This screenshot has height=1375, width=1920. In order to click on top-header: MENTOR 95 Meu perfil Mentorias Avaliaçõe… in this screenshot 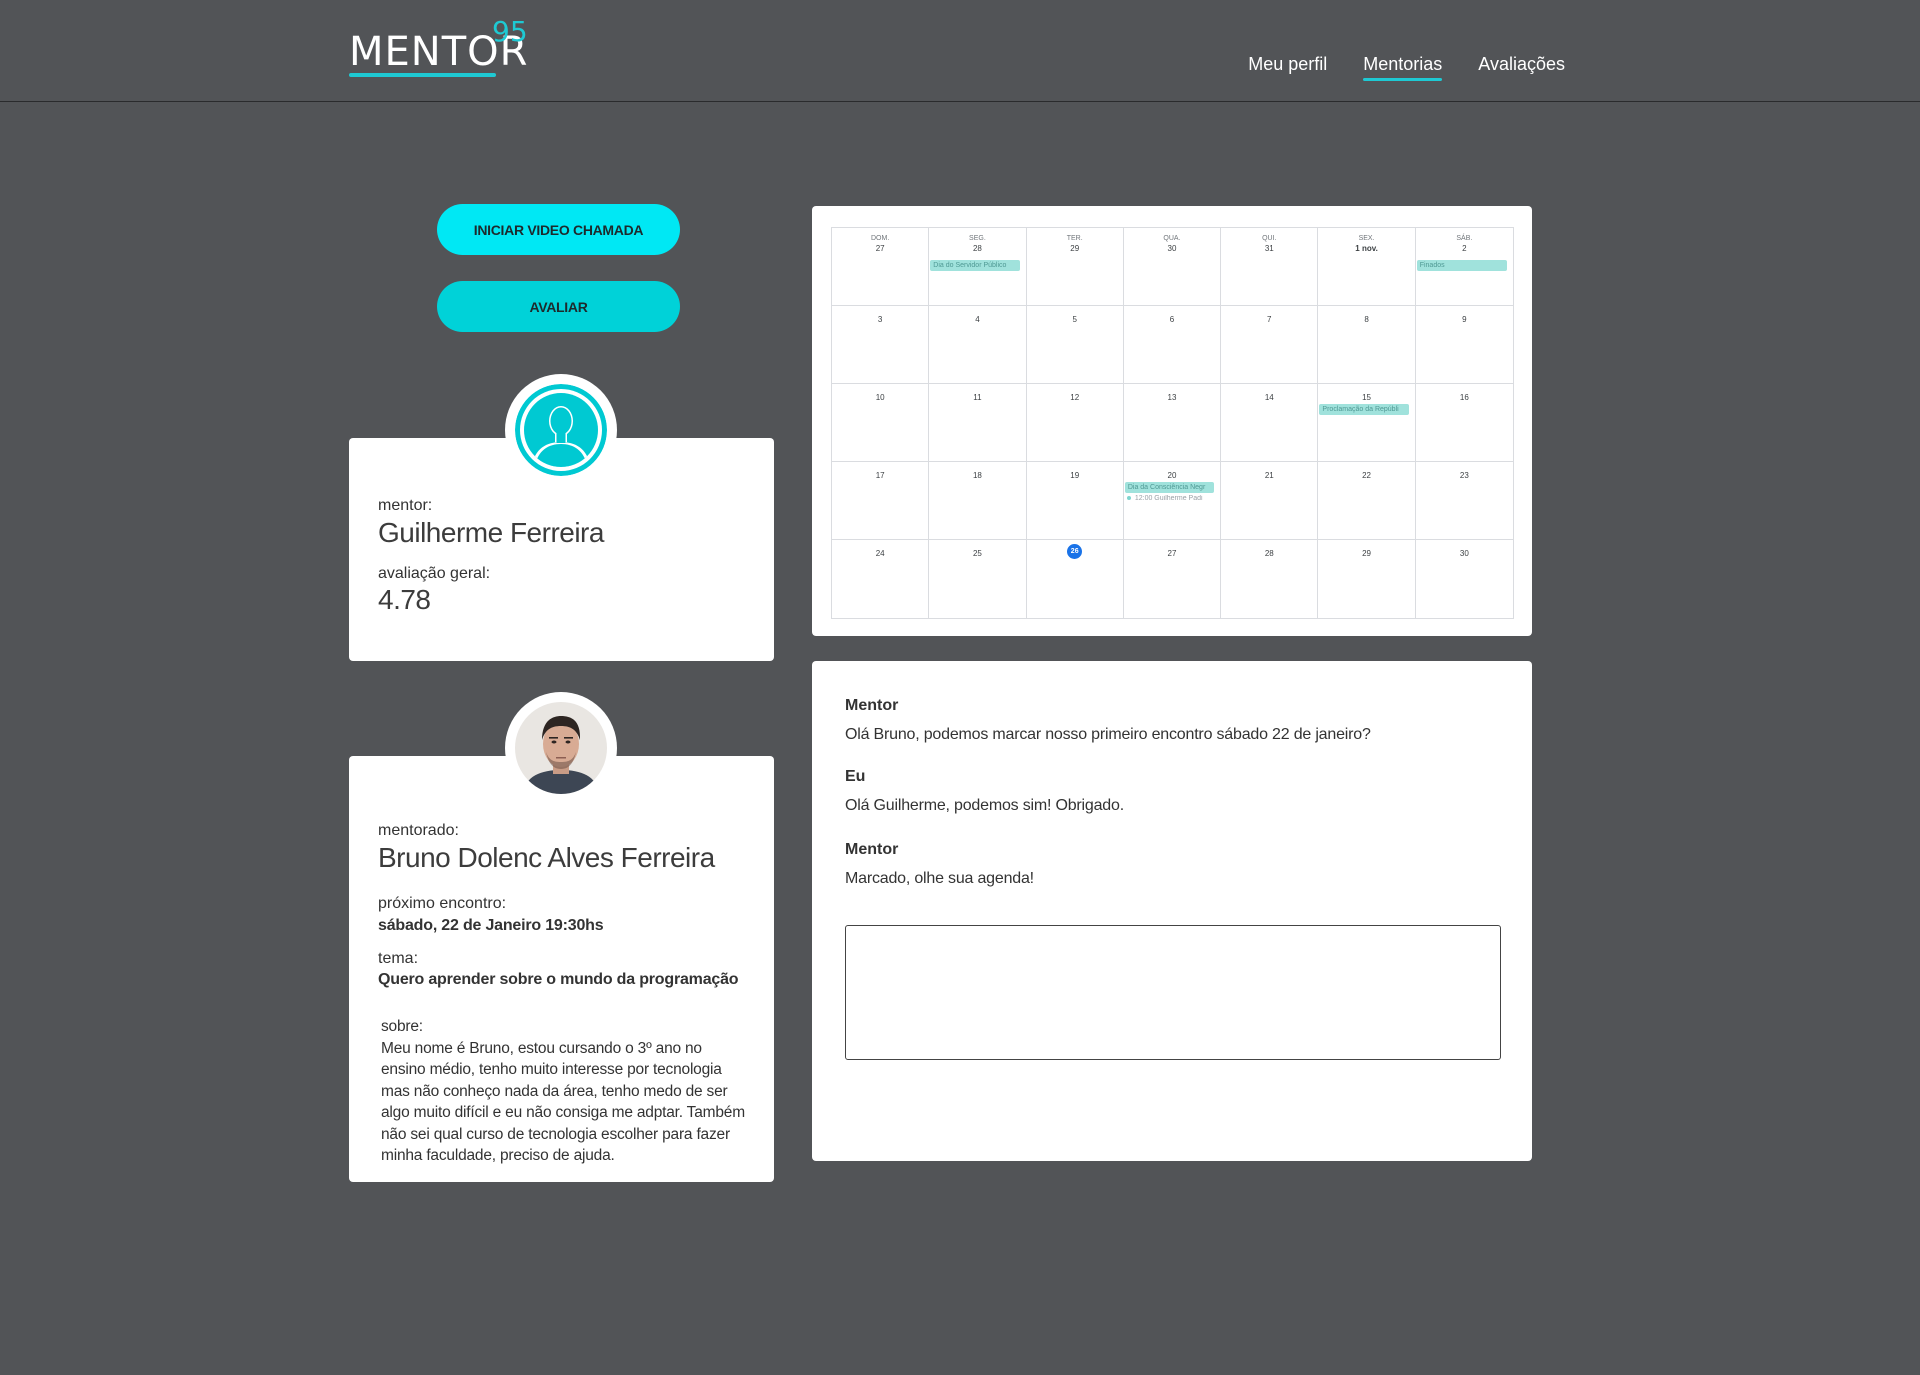, I will do `click(960, 51)`.